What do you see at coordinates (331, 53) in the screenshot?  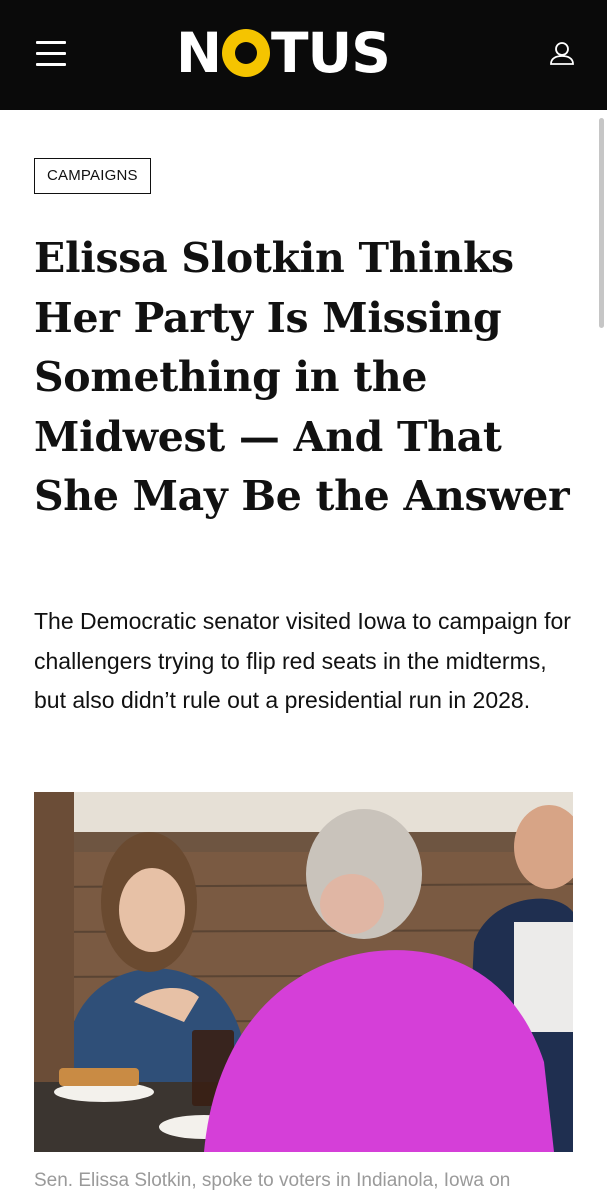 I see `logo-text-right: TUS` at bounding box center [331, 53].